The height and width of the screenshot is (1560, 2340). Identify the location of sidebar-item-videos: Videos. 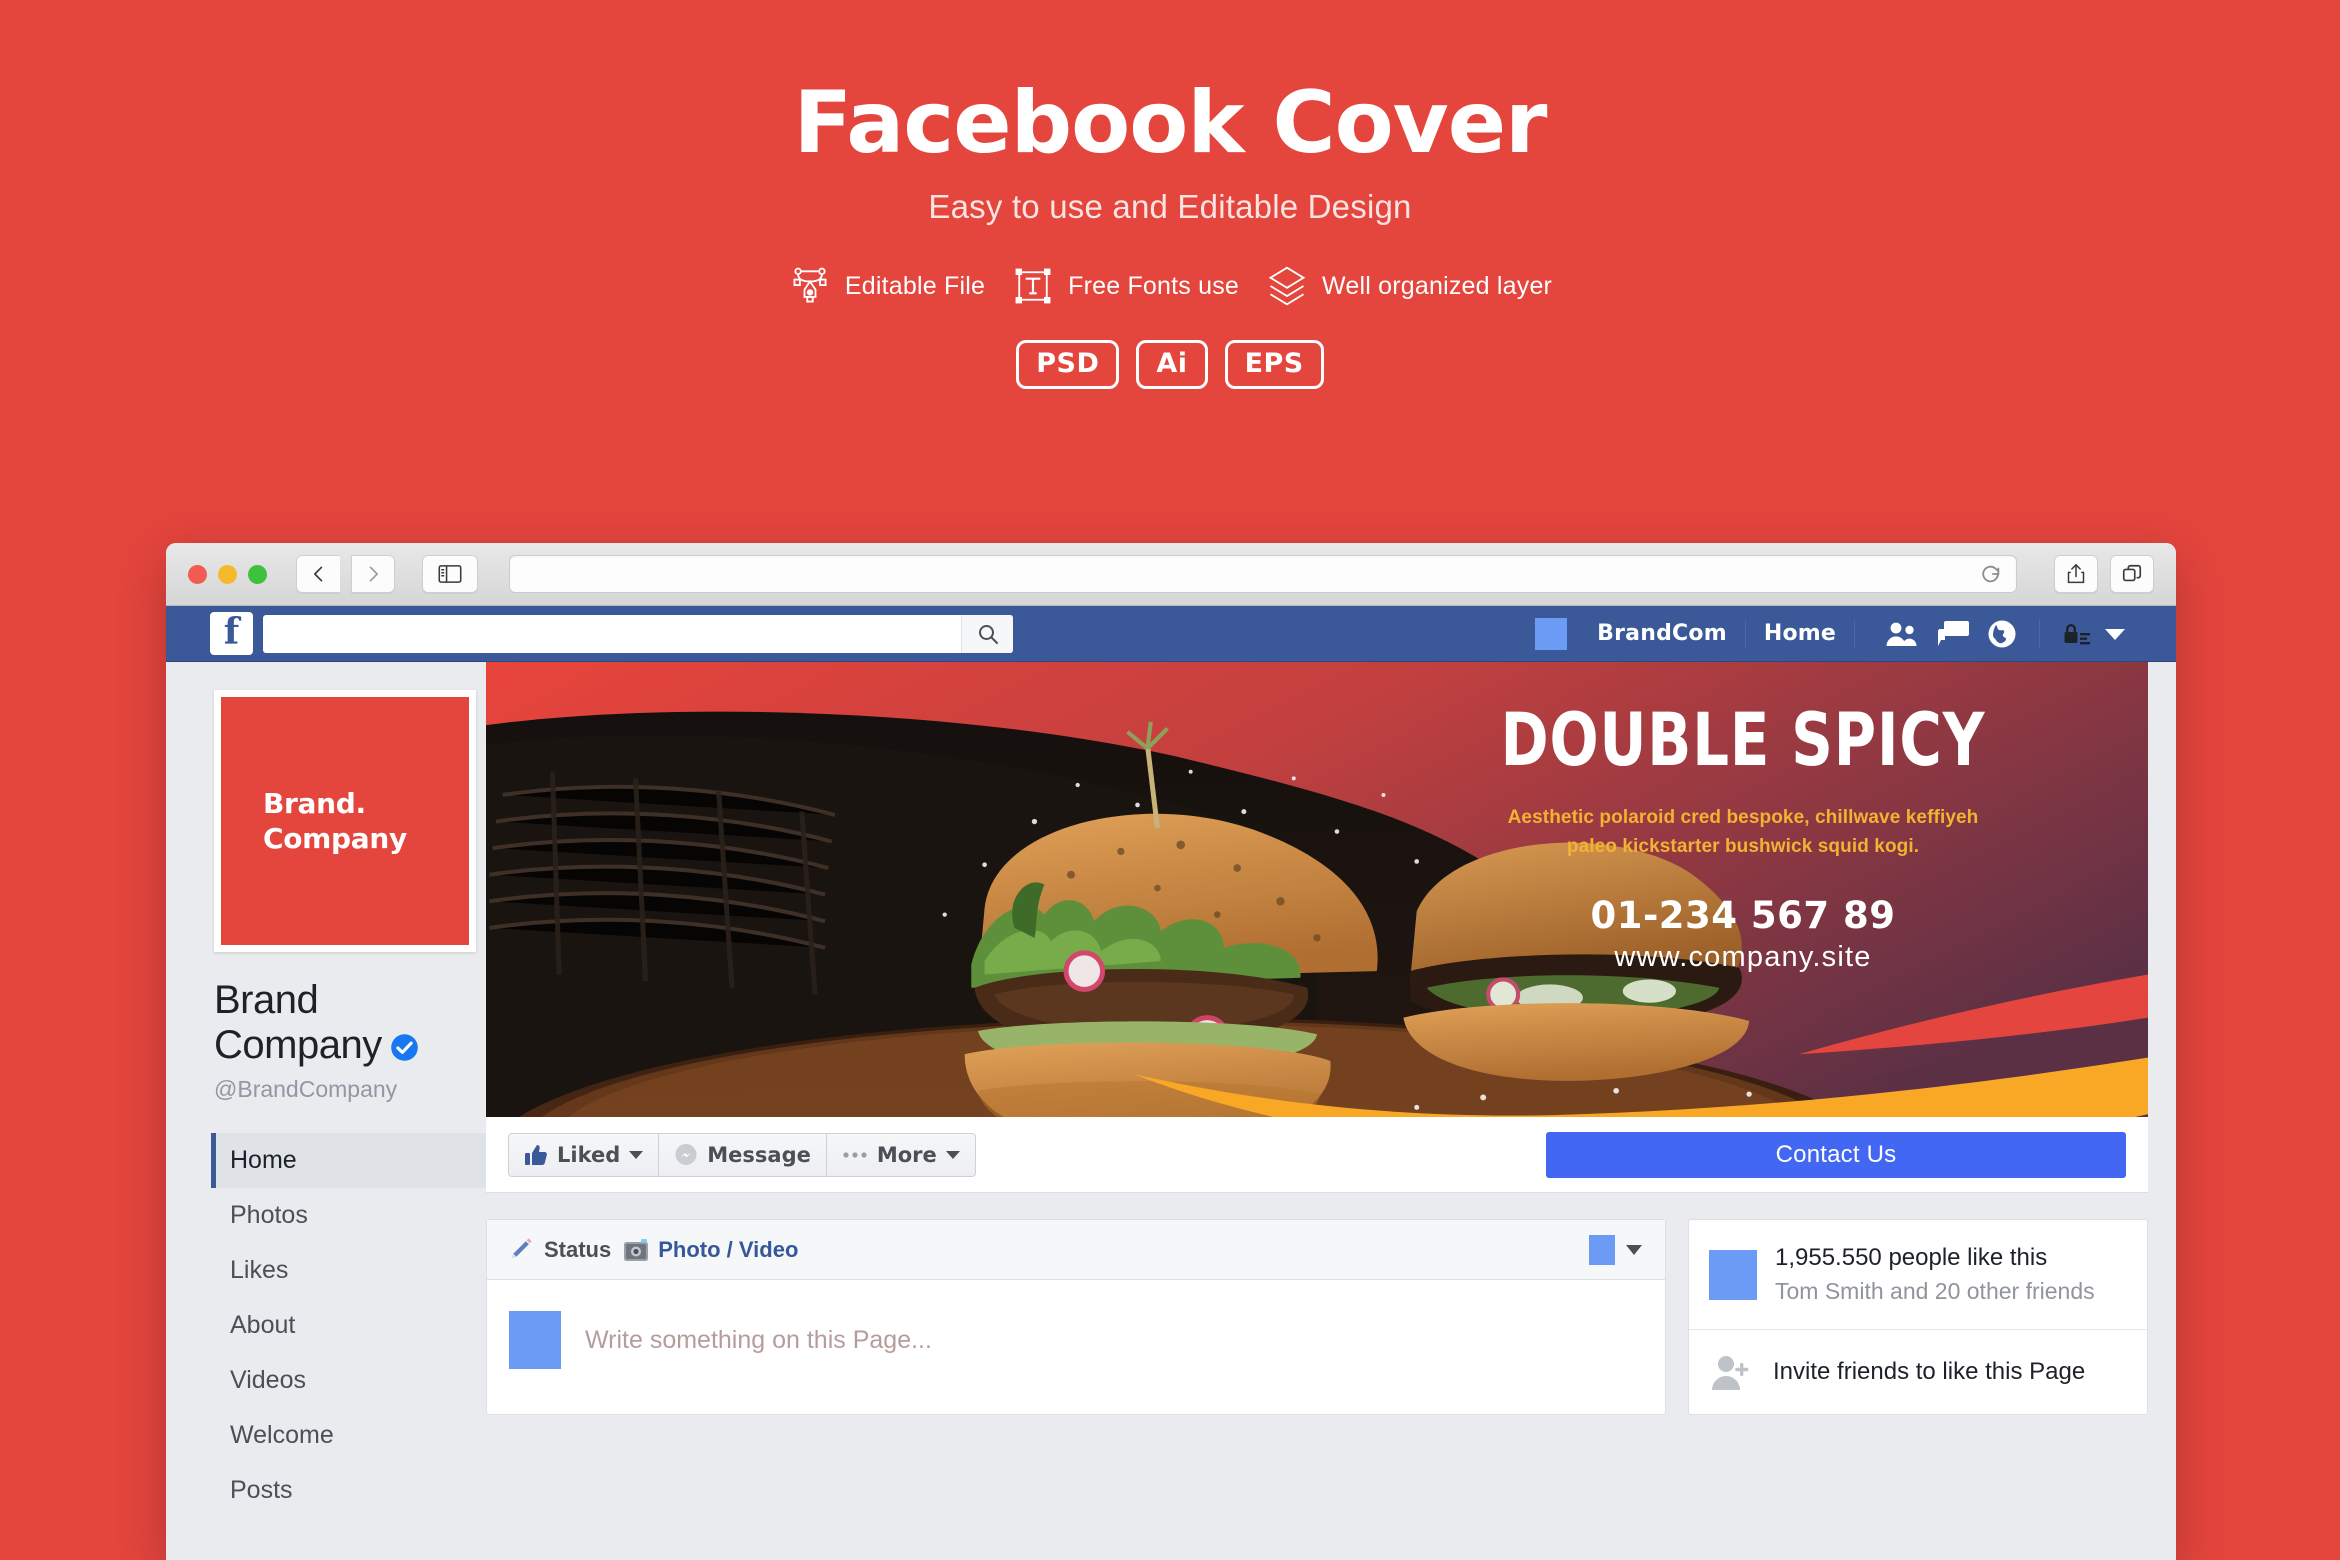
(358, 1380).